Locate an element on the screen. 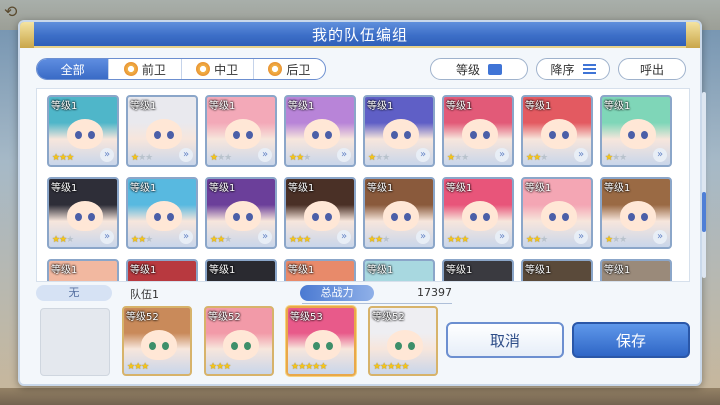 The width and height of the screenshot is (720, 405). sort-by-level-button: 等级 is located at coordinates (479, 69).